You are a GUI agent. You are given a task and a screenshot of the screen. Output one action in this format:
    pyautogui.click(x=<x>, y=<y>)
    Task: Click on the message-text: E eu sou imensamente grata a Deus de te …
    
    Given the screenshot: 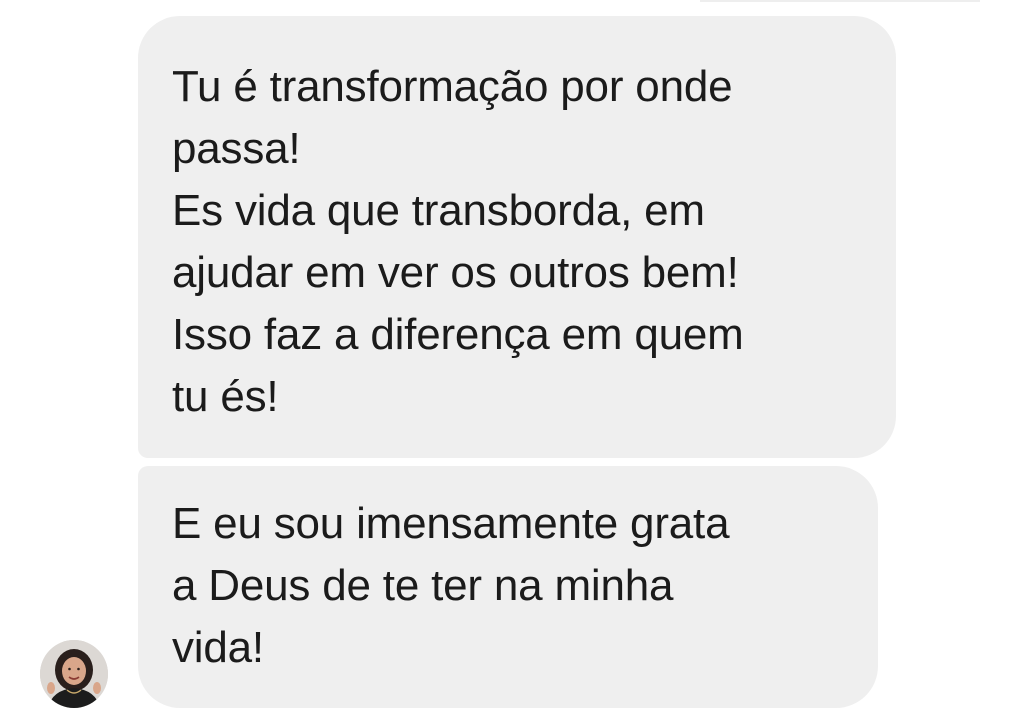 What is the action you would take?
    pyautogui.click(x=451, y=585)
    